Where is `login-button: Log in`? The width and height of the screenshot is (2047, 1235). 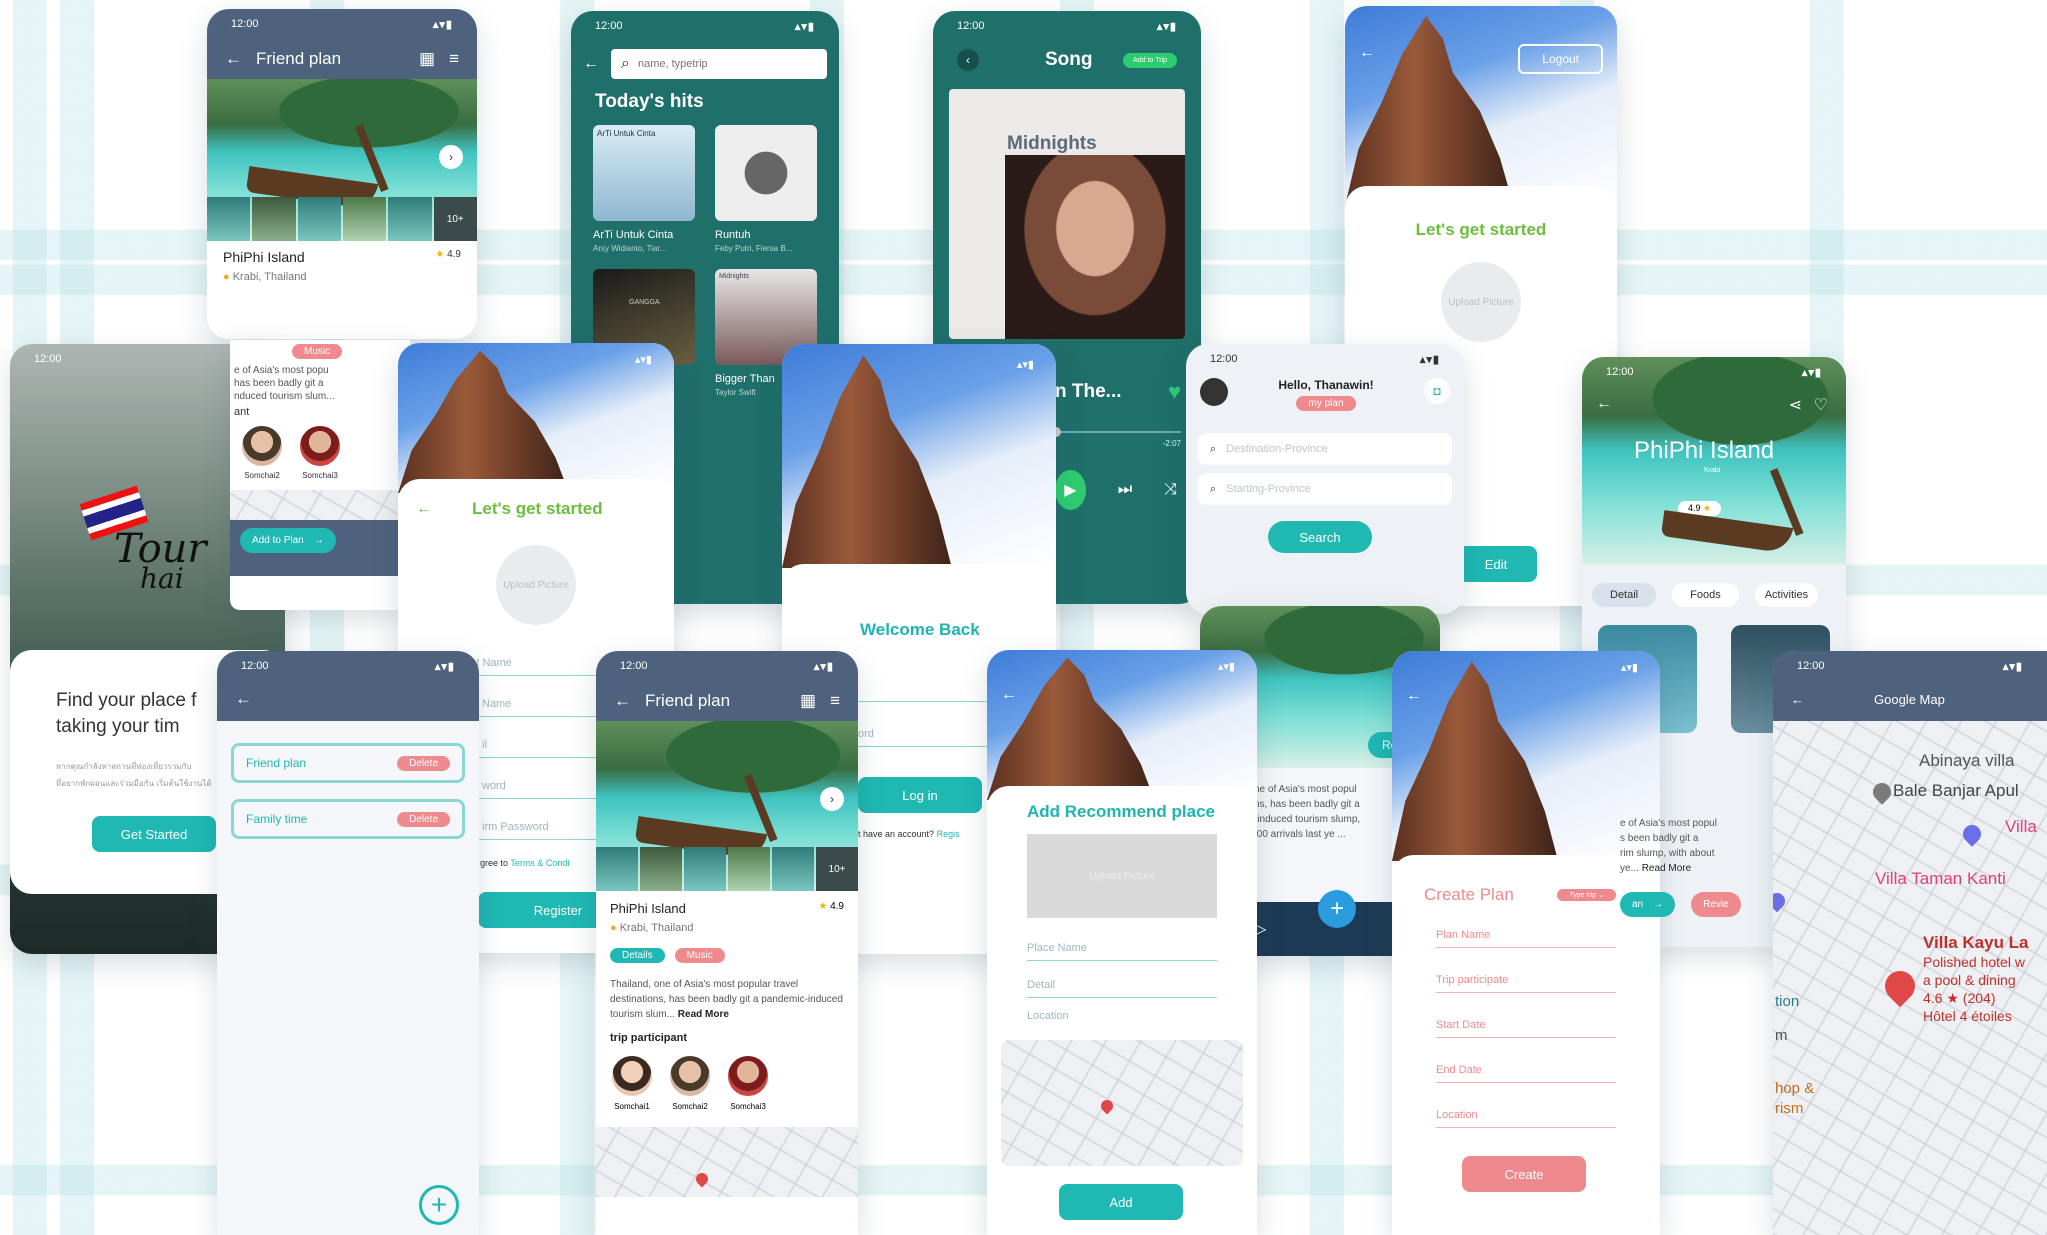 login-button: Log in is located at coordinates (920, 795).